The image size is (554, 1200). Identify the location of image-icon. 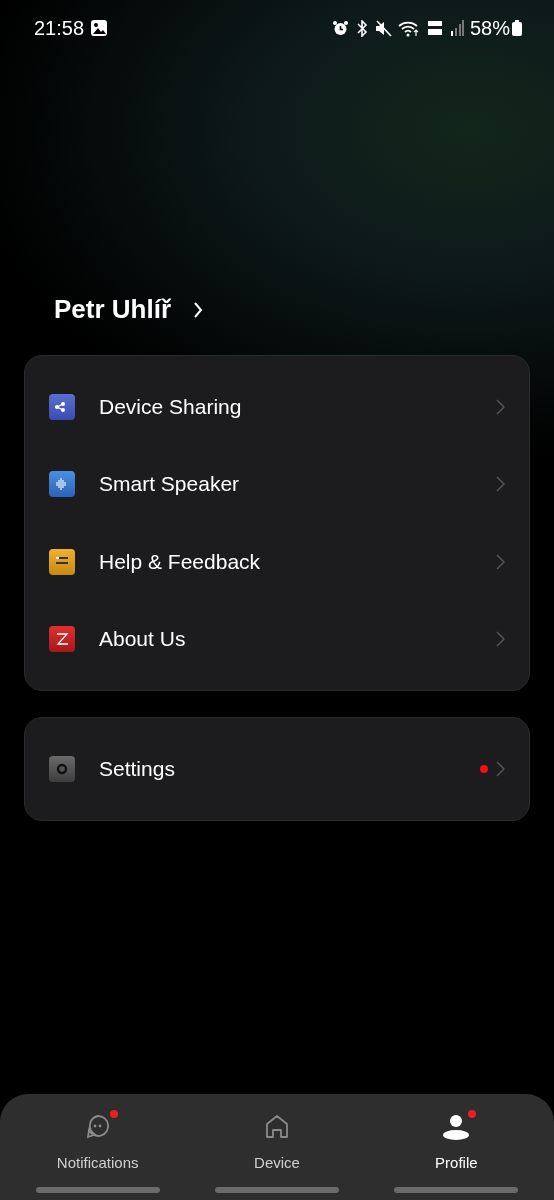
(99, 28).